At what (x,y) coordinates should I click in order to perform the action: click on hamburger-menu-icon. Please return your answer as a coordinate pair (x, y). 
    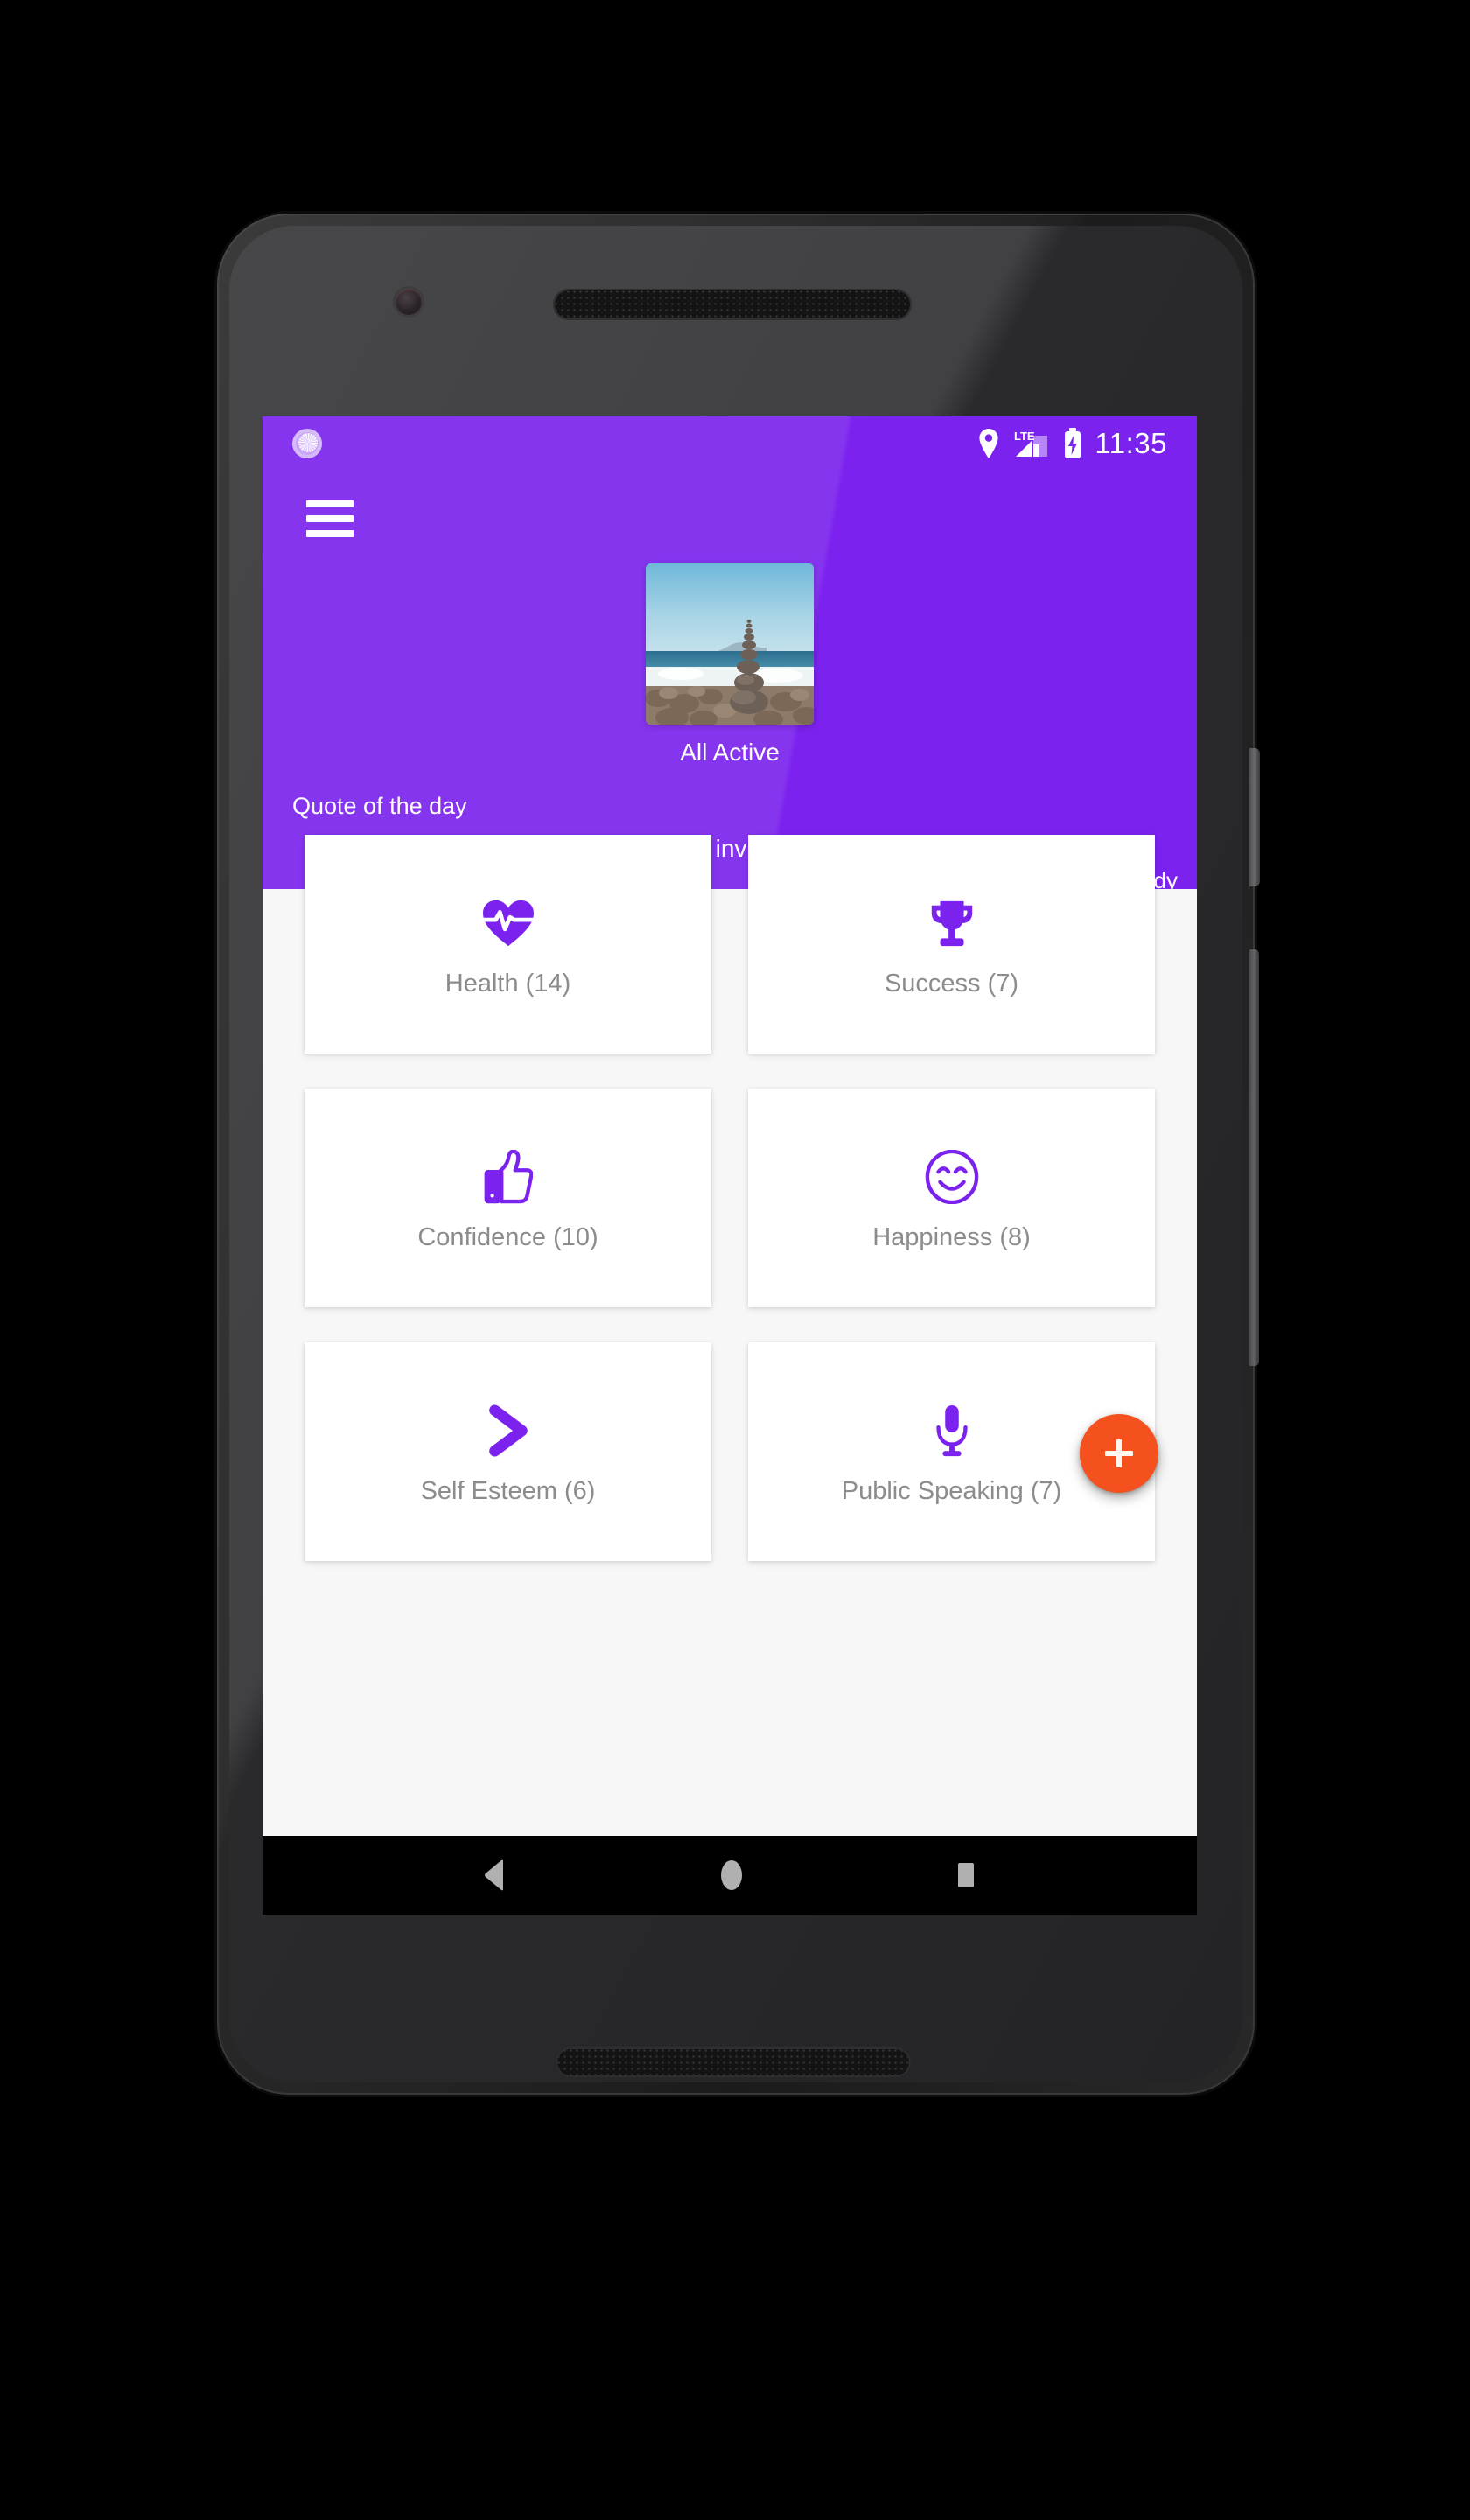
    Looking at the image, I should click on (330, 518).